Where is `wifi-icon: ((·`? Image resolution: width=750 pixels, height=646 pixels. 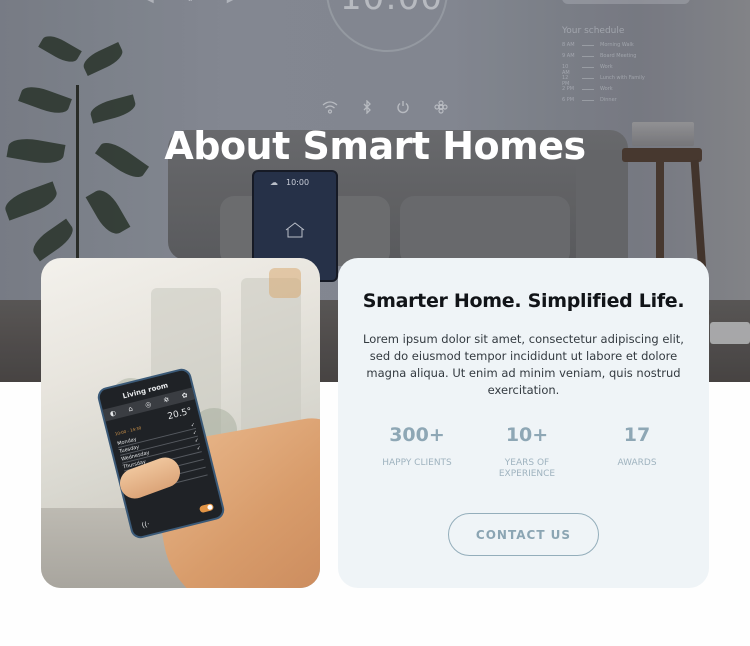 wifi-icon: ((· is located at coordinates (145, 525).